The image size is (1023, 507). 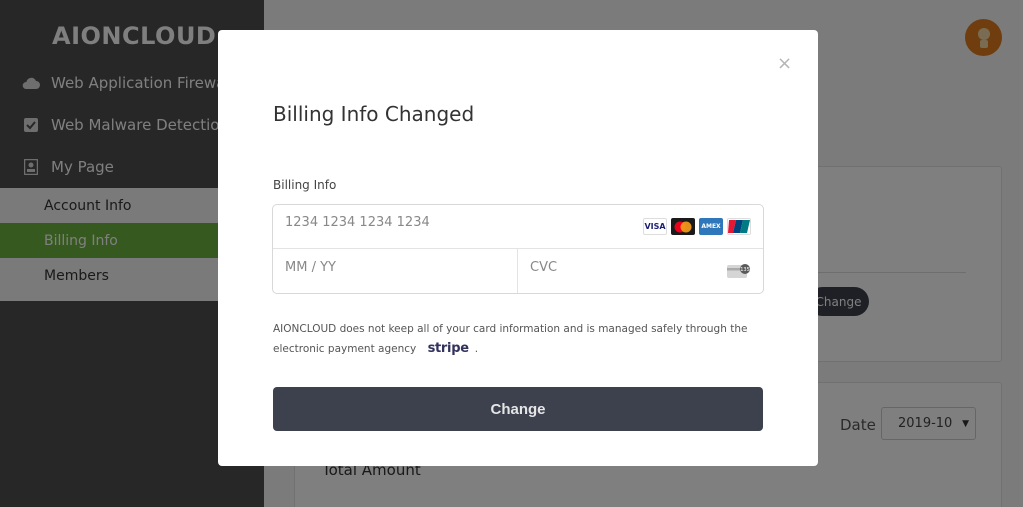 I want to click on amex-icon: AMEX, so click(x=711, y=226).